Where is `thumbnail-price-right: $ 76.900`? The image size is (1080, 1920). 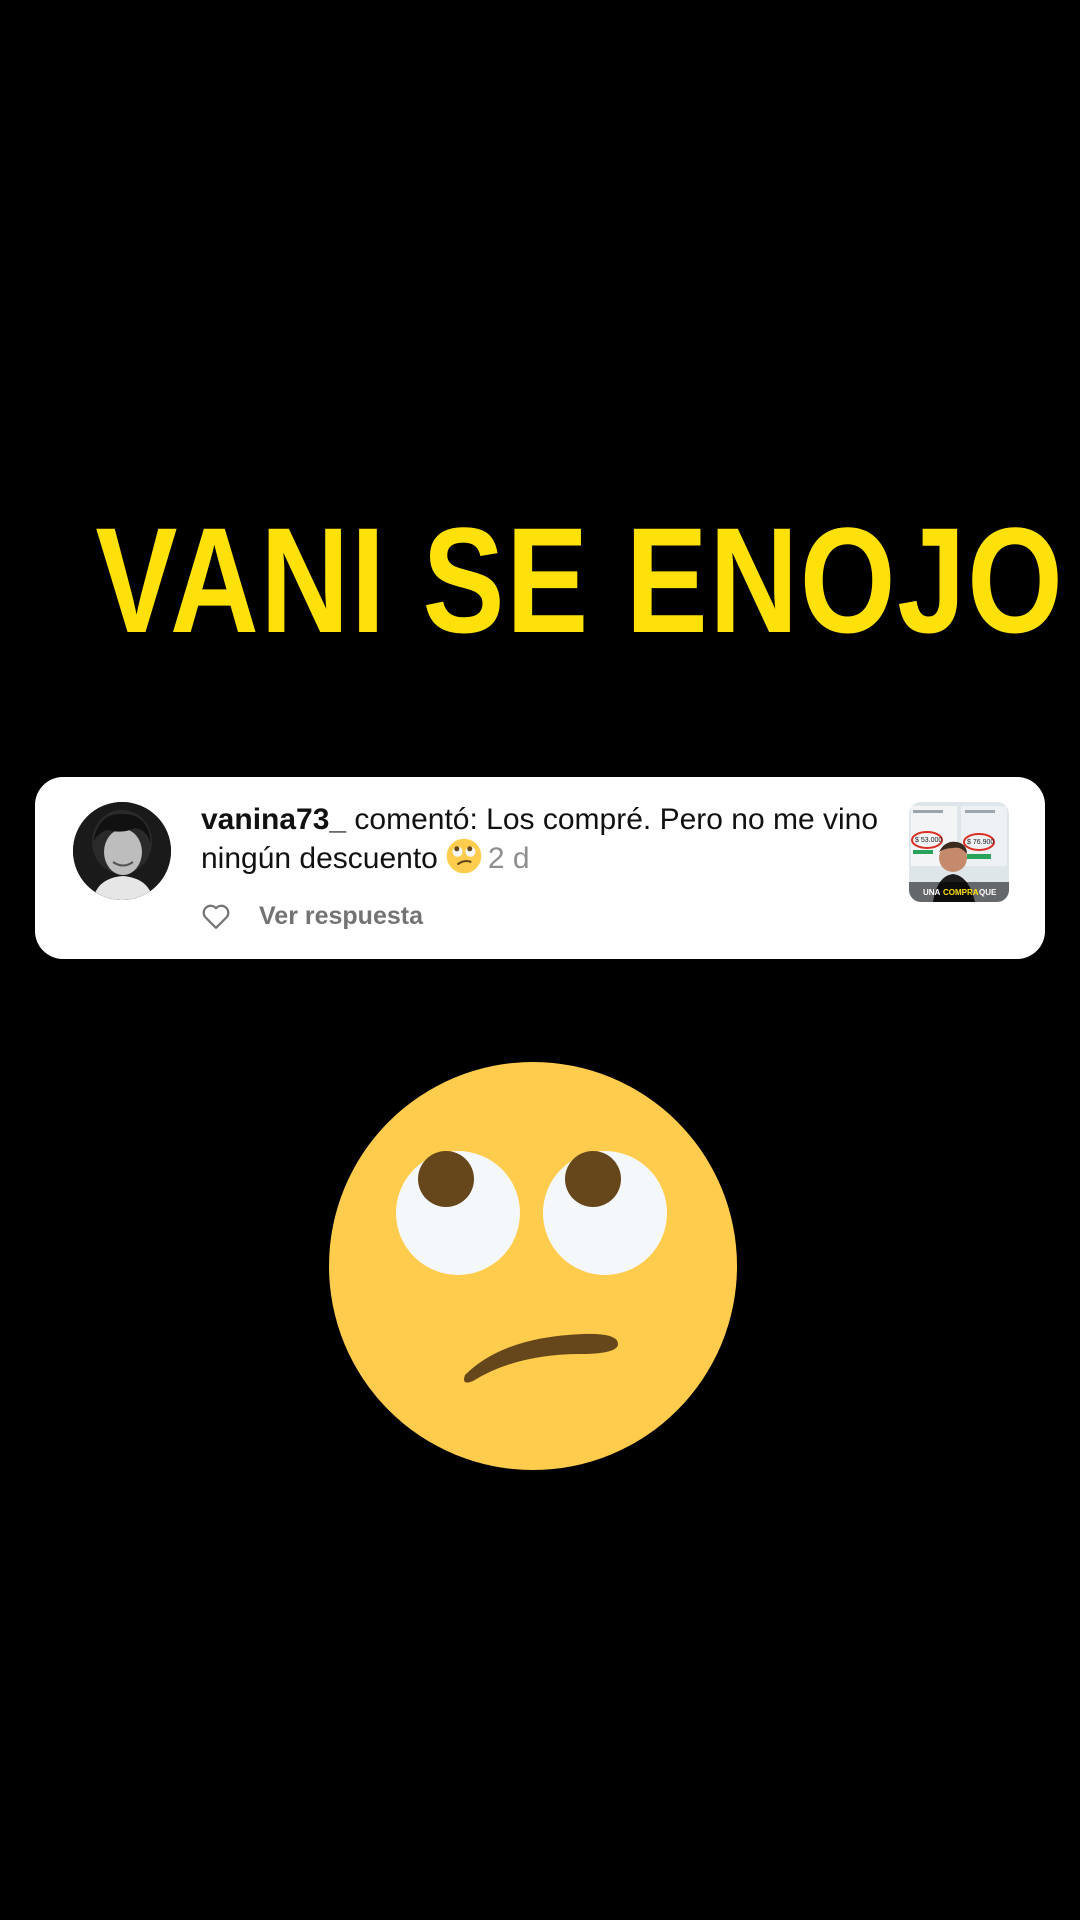
thumbnail-price-right: $ 76.900 is located at coordinates (980, 842).